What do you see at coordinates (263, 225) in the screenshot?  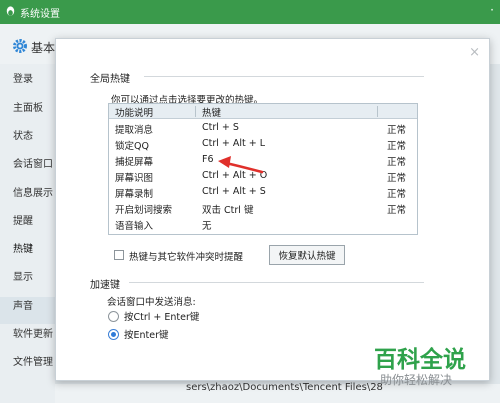 I see `table-row: 语音输入 无` at bounding box center [263, 225].